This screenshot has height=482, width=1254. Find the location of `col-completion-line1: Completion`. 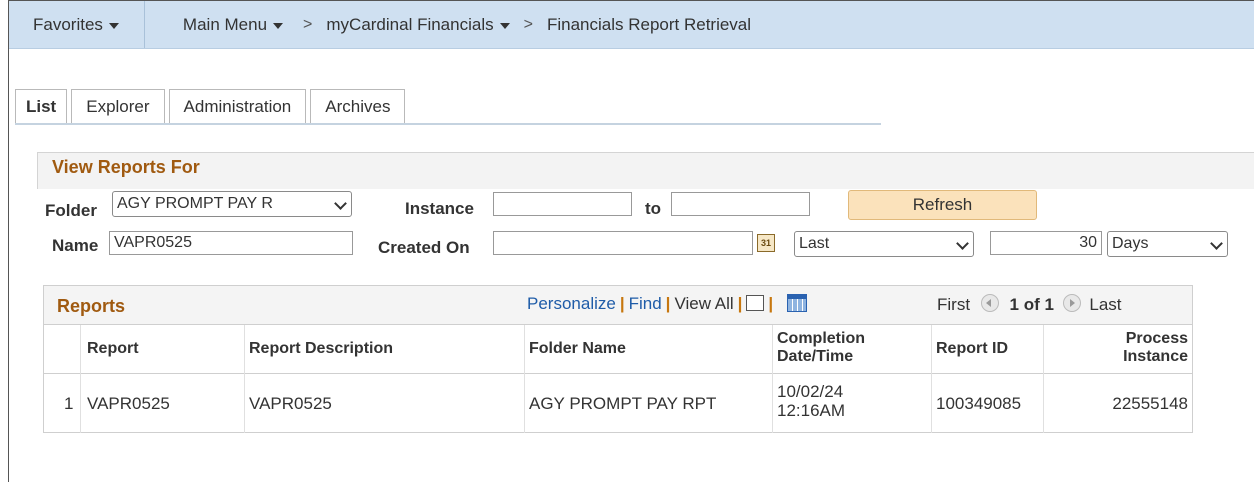

col-completion-line1: Completion is located at coordinates (821, 338).